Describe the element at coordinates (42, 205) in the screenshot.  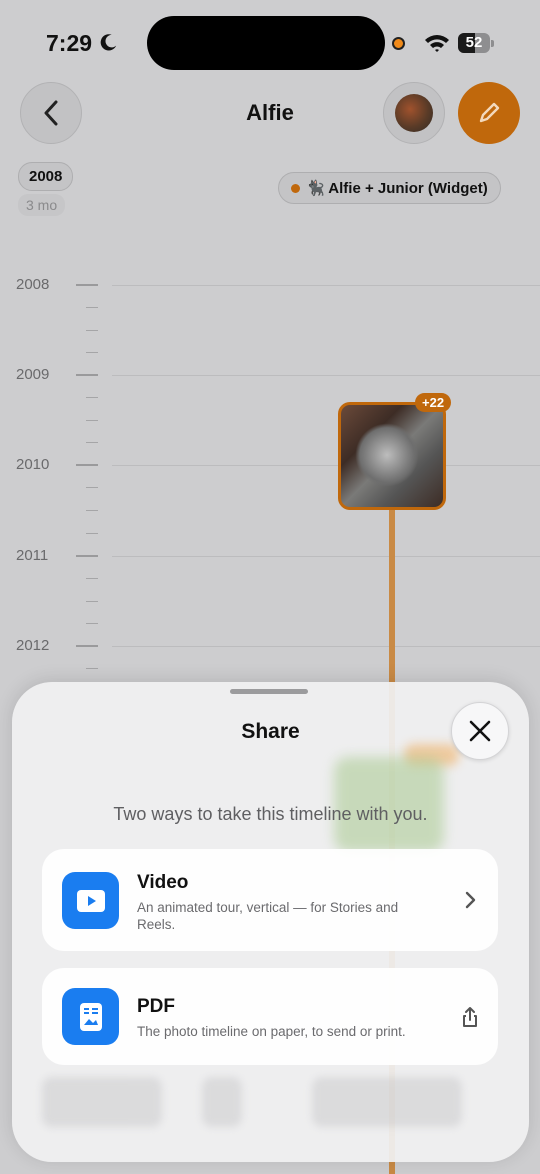
I see `duration-pill: 3 mo` at that location.